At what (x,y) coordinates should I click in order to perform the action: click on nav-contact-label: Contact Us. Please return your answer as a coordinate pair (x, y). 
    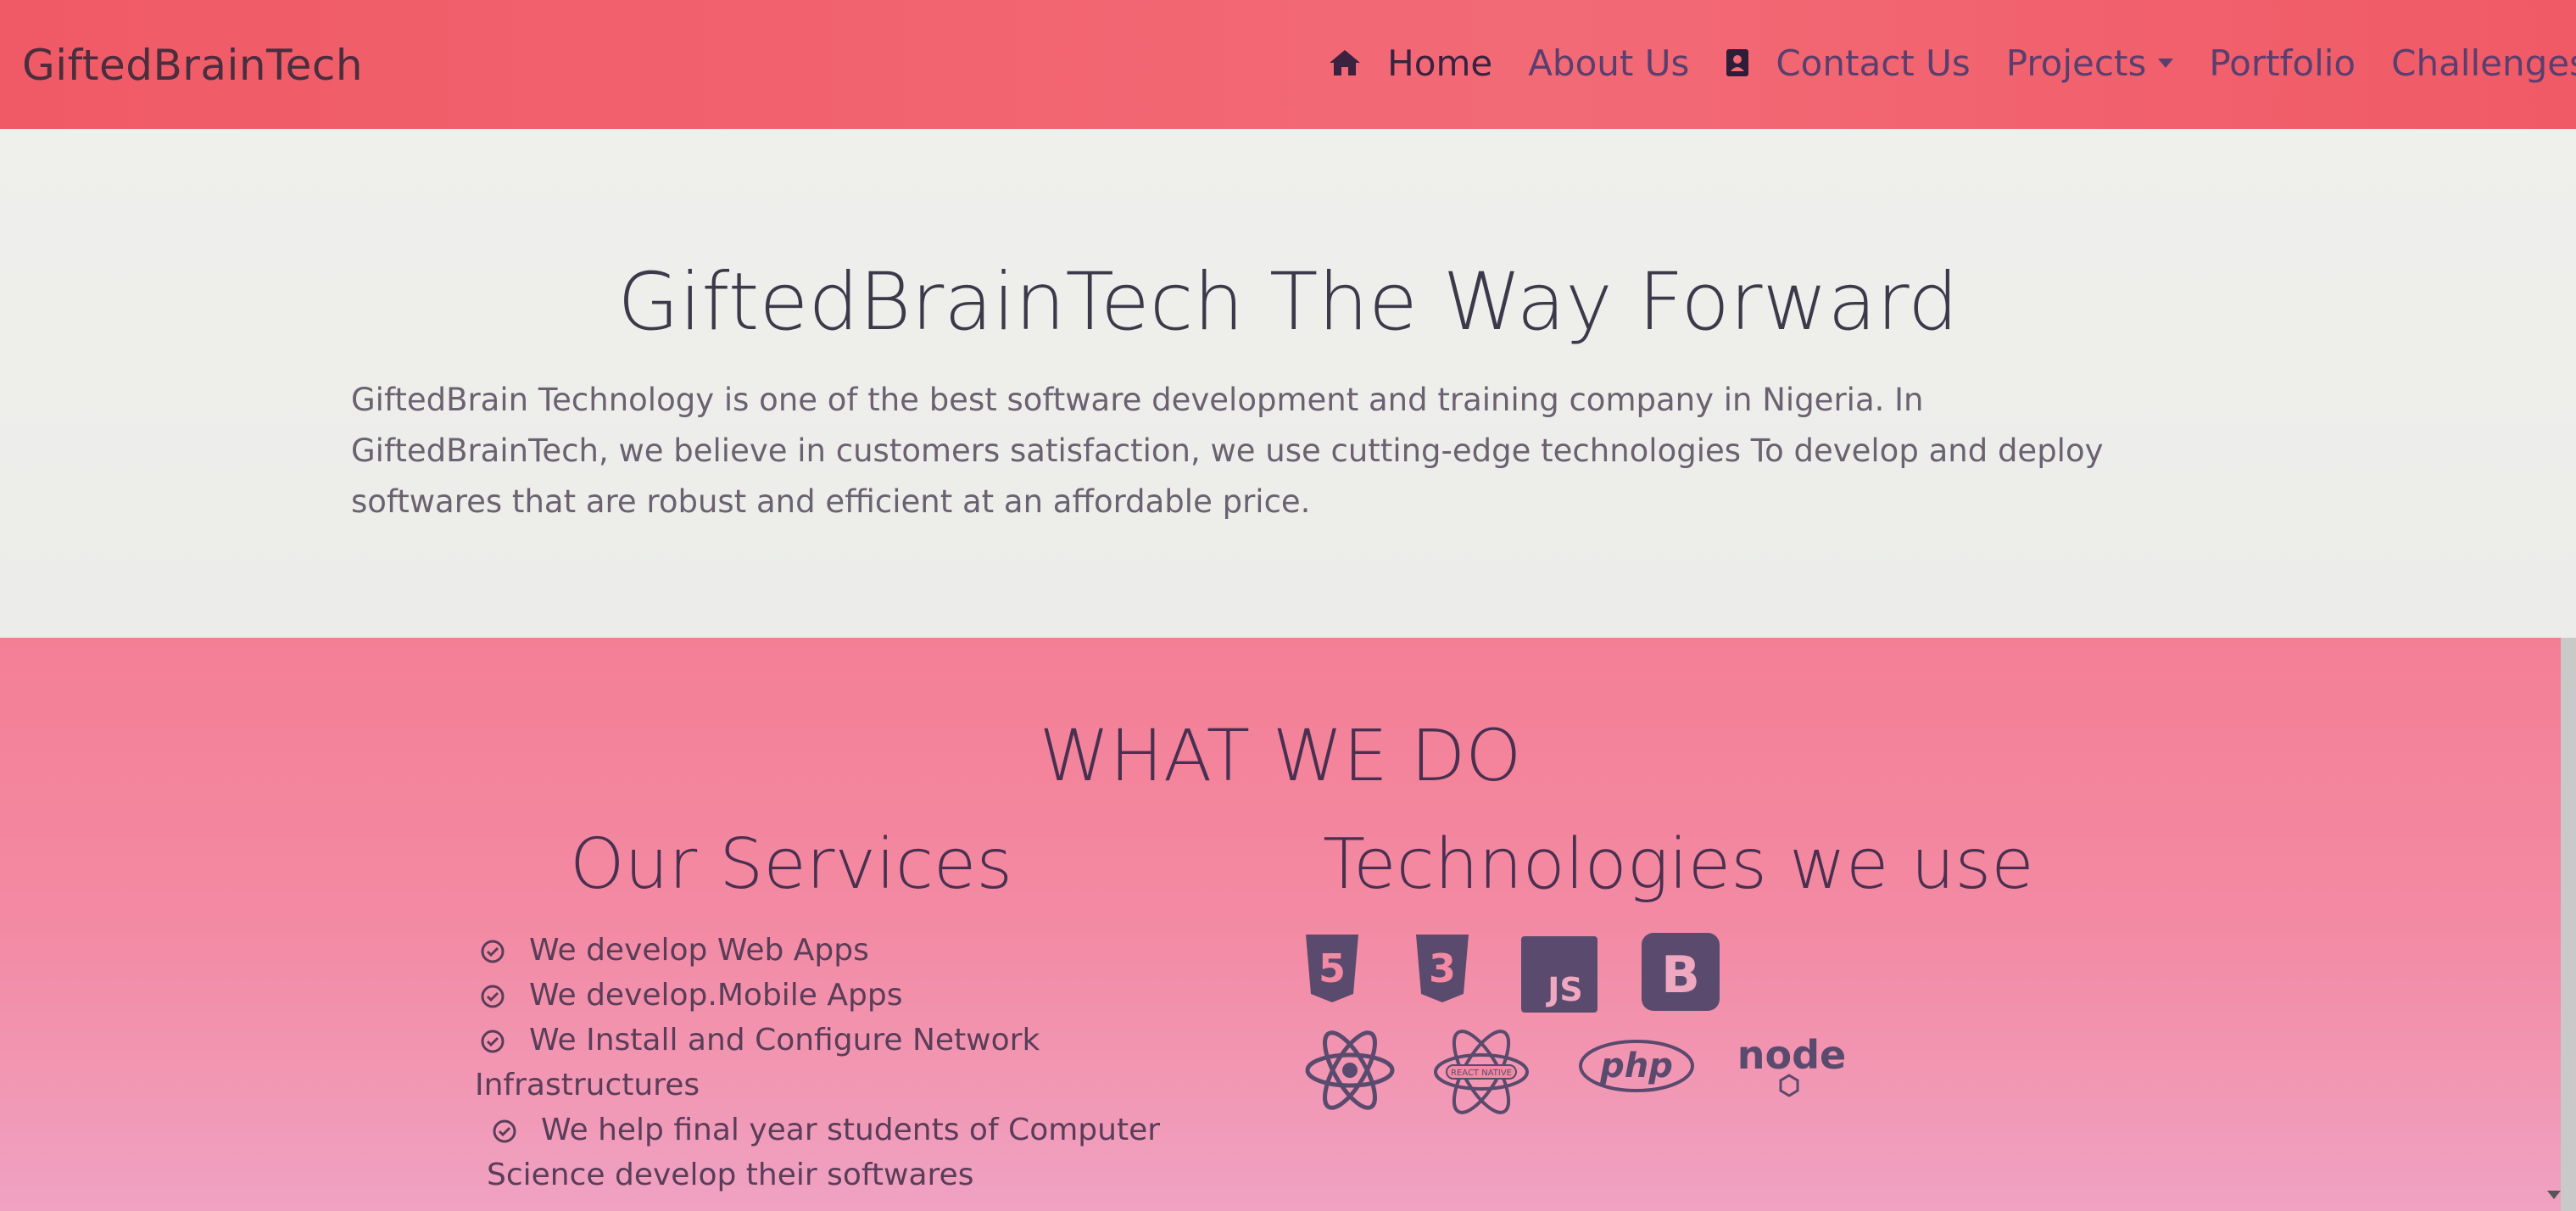
    Looking at the image, I should click on (1873, 63).